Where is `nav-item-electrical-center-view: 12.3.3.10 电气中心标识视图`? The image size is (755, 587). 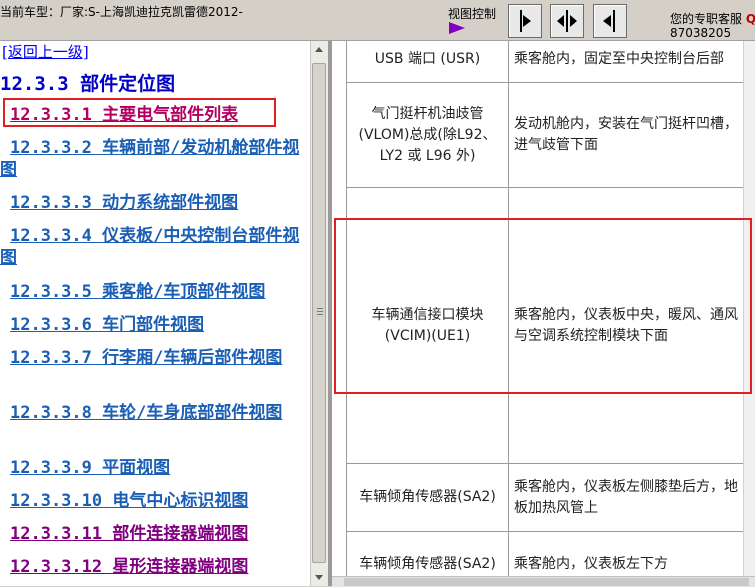
nav-item-electrical-center-view: 12.3.3.10 电气中心标识视图 is located at coordinates (155, 501).